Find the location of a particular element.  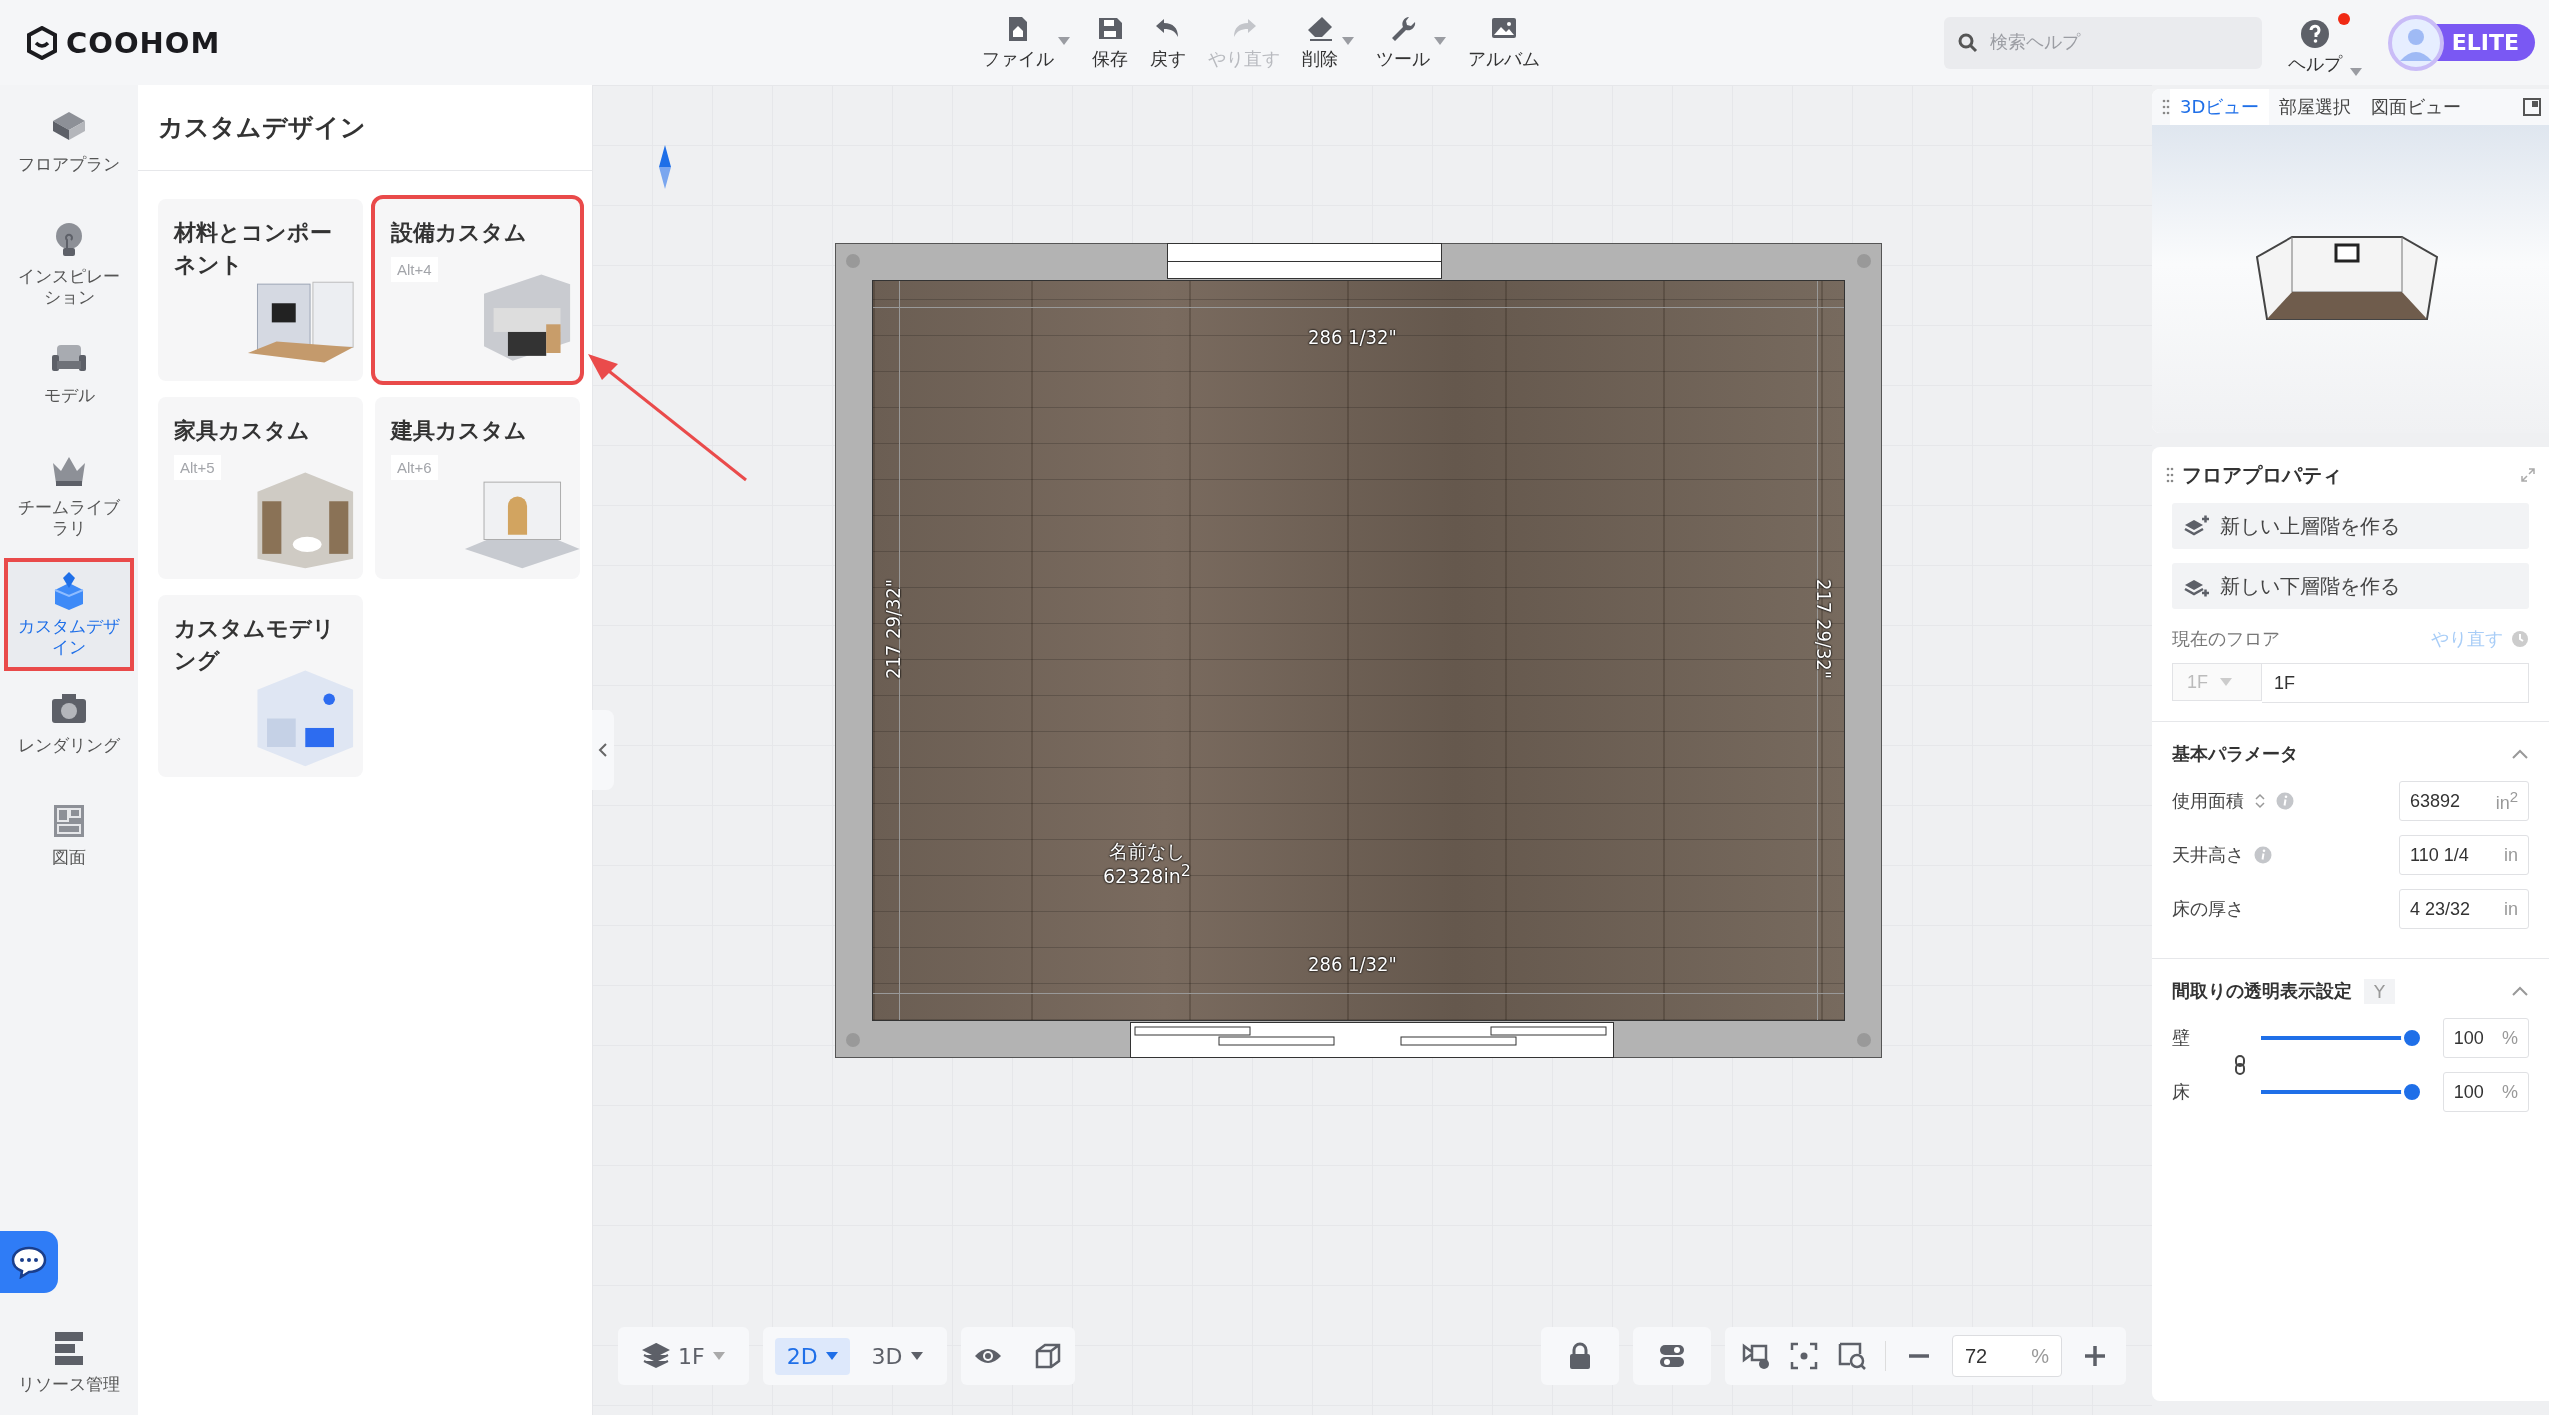

field-label: 壁 is located at coordinates (2181, 1038).